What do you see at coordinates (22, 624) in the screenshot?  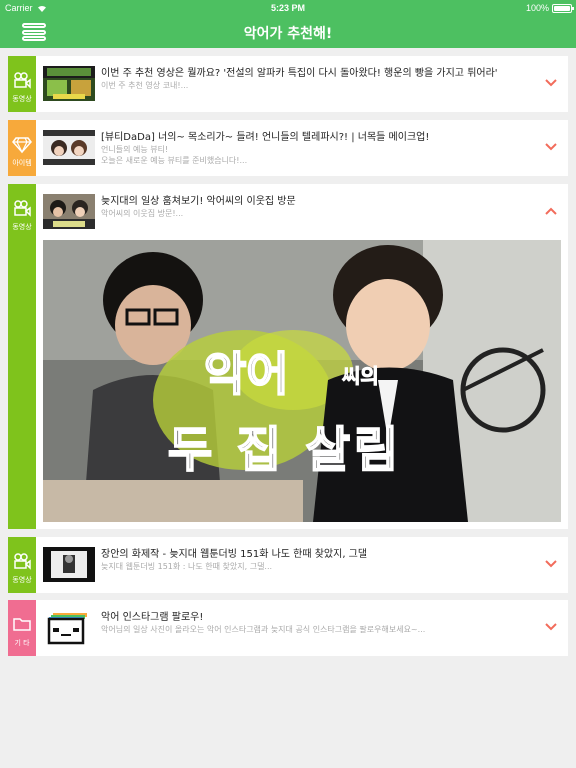 I see `folder-icon` at bounding box center [22, 624].